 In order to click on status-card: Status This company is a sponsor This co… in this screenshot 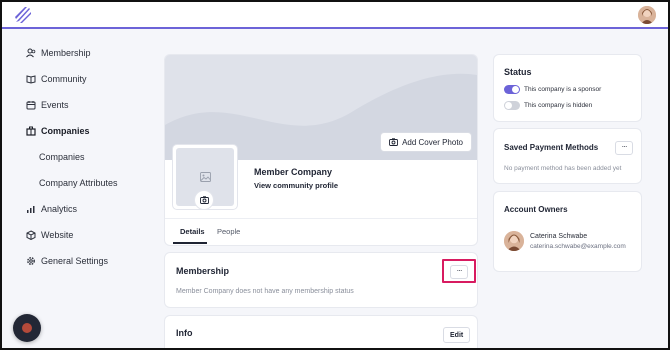, I will do `click(567, 88)`.